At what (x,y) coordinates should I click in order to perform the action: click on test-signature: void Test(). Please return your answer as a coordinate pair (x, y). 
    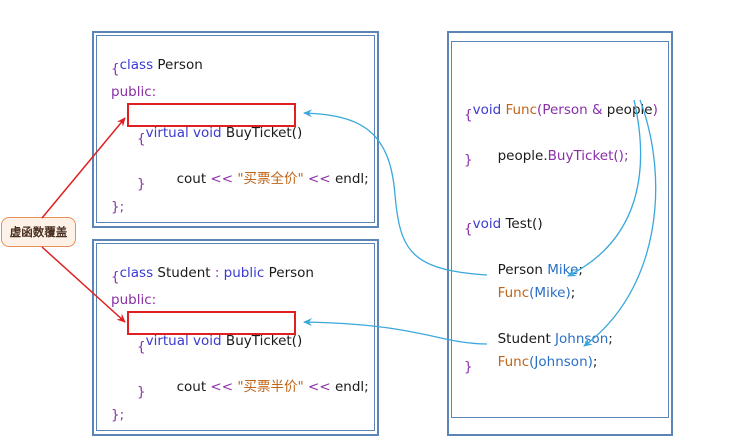
    Looking at the image, I should click on (503, 214).